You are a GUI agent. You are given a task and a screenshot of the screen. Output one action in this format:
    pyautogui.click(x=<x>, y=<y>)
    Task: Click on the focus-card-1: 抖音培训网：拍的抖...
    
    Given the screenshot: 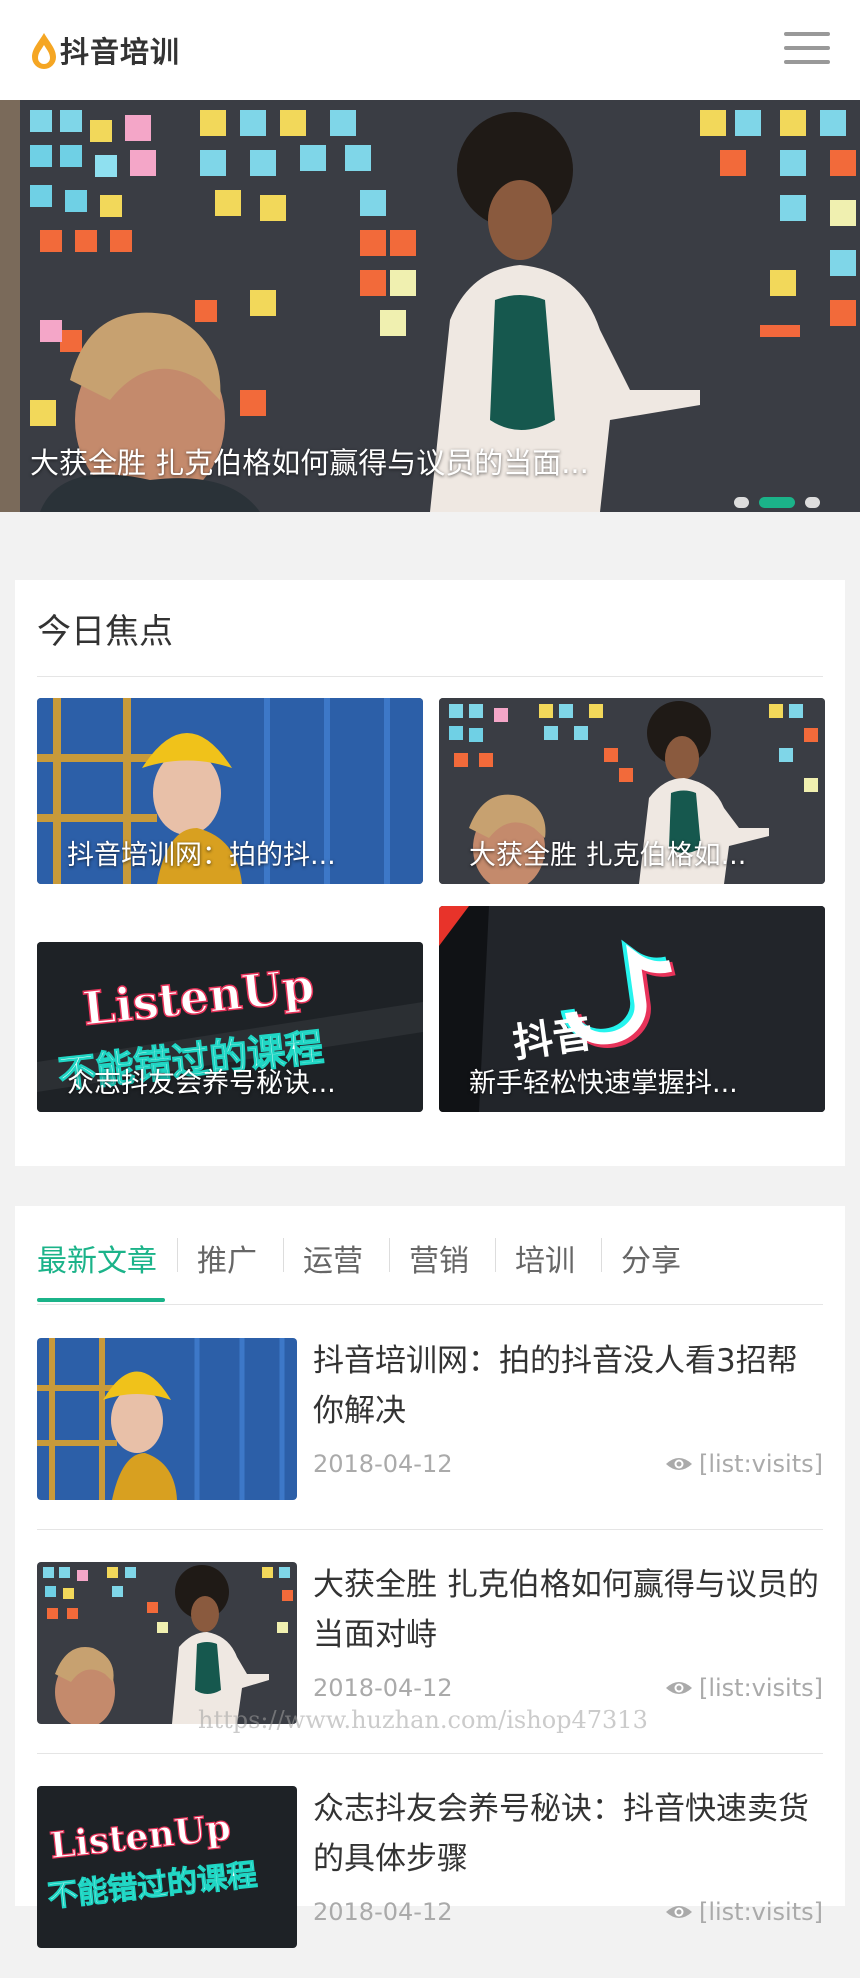 What is the action you would take?
    pyautogui.click(x=230, y=791)
    